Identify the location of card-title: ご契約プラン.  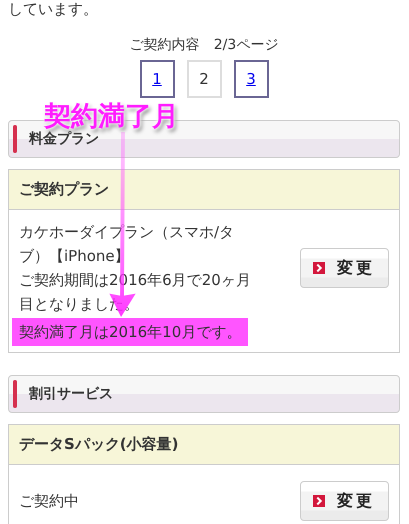
(204, 190).